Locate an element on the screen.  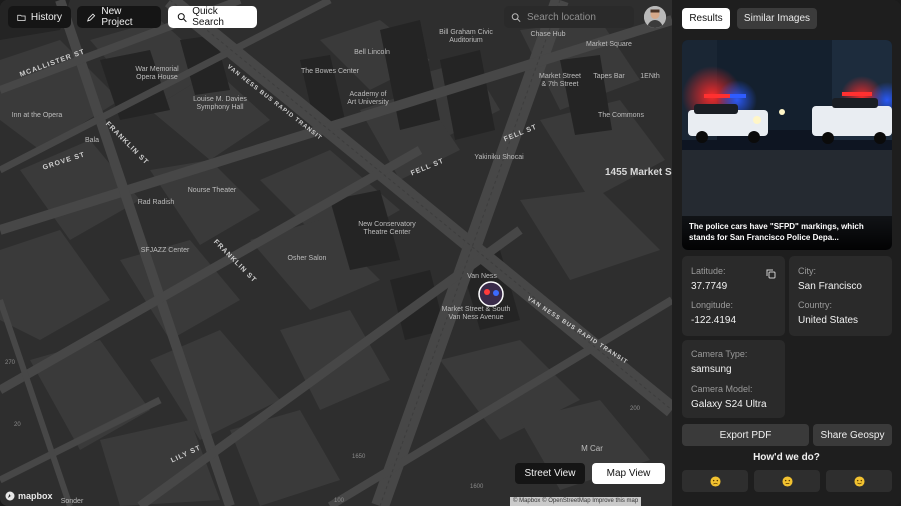
map-label-sfjazz: SFJAZZ Center is located at coordinates (165, 250).